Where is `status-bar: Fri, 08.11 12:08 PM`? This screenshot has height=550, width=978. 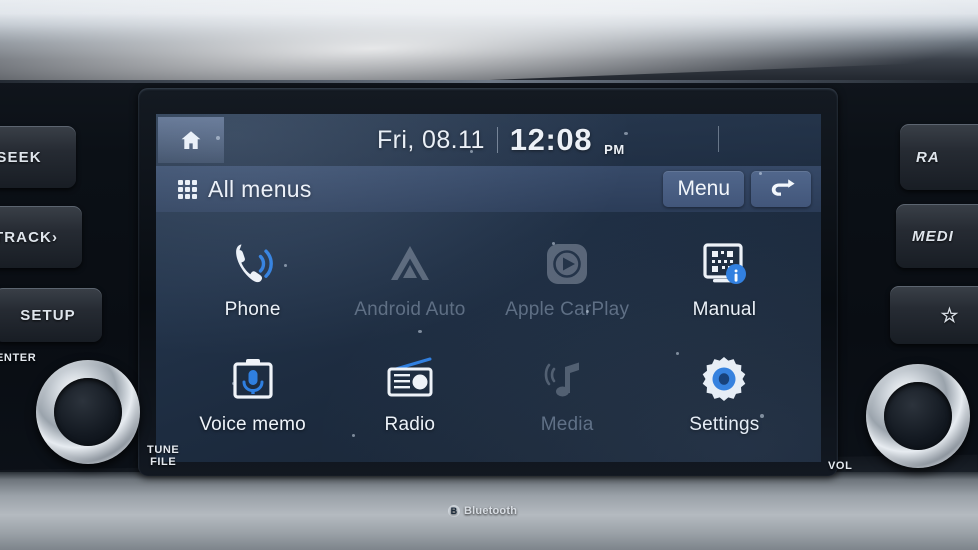
status-bar: Fri, 08.11 12:08 PM is located at coordinates (488, 140).